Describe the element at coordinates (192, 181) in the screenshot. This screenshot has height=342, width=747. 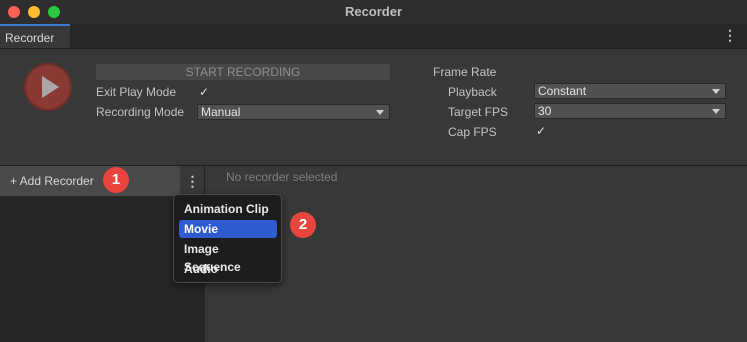
I see `more-options-icon: ⋮` at that location.